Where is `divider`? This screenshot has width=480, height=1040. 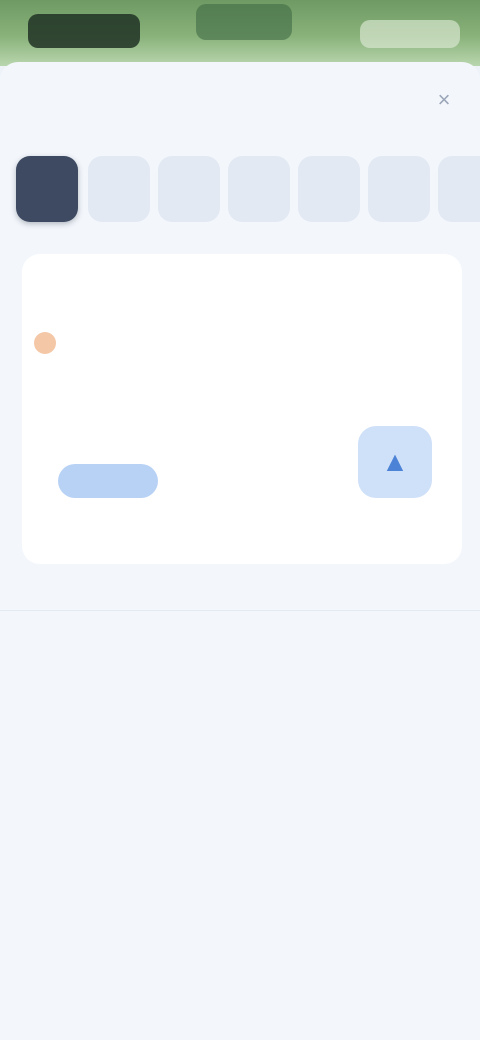
divider is located at coordinates (240, 610).